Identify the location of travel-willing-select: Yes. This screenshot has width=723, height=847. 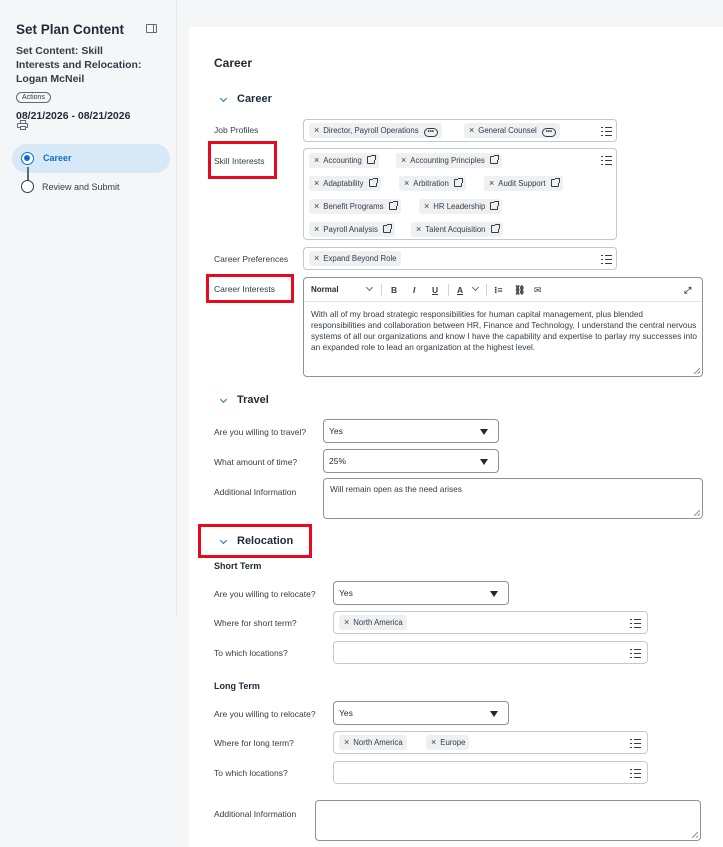
(411, 431).